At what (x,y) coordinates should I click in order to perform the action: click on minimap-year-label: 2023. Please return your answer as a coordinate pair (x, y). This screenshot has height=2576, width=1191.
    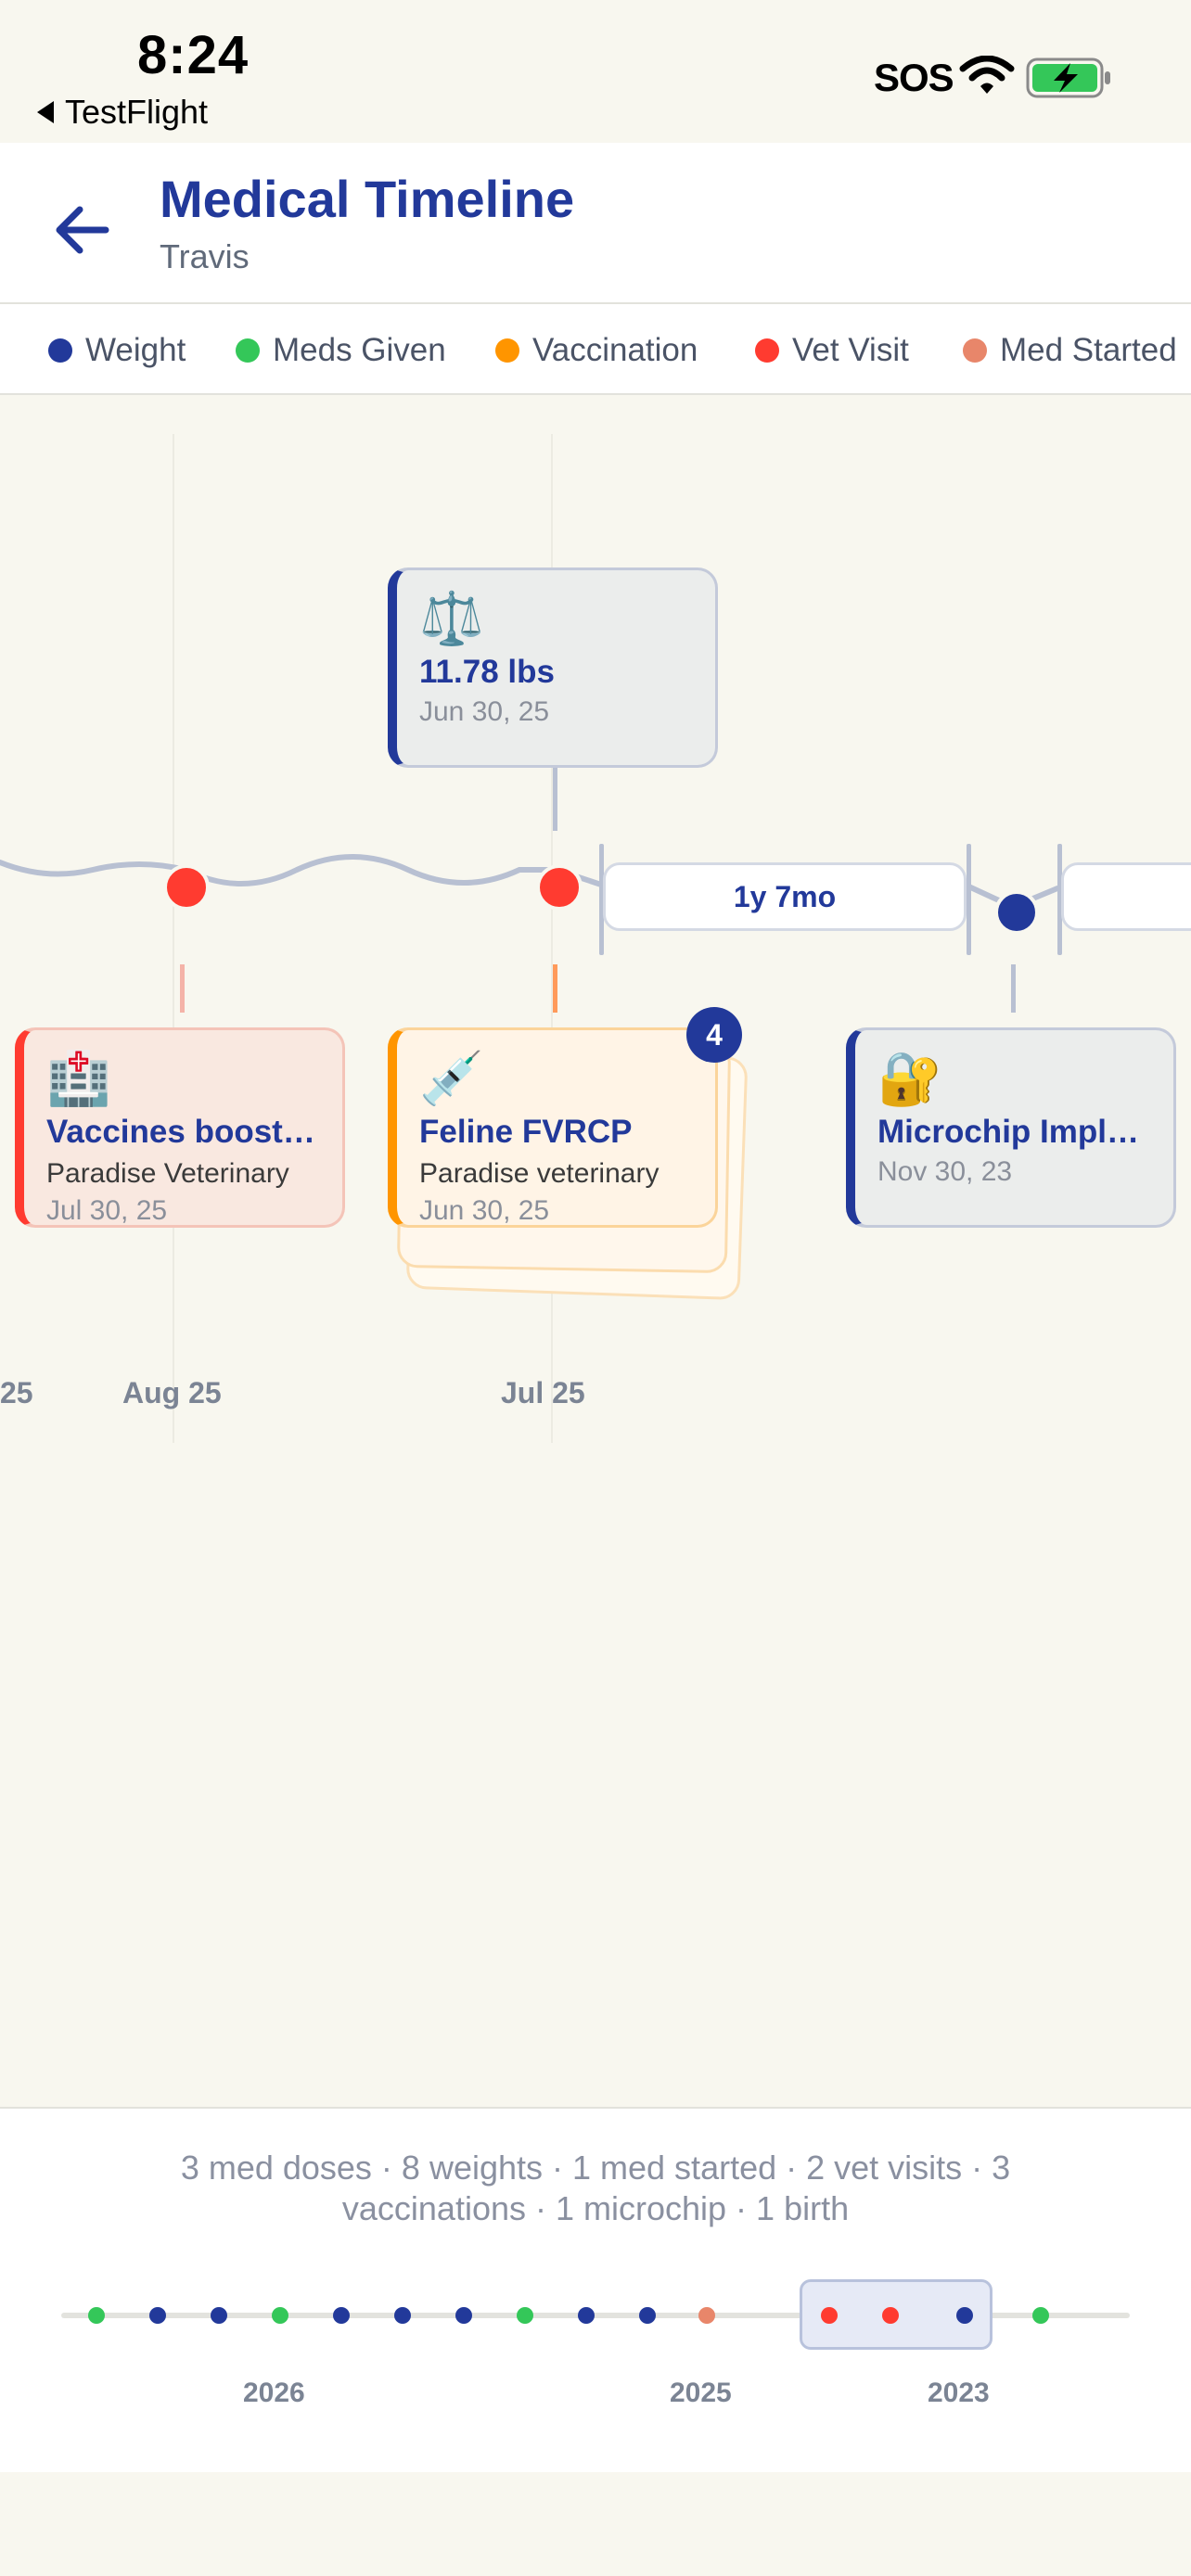
    Looking at the image, I should click on (959, 2393).